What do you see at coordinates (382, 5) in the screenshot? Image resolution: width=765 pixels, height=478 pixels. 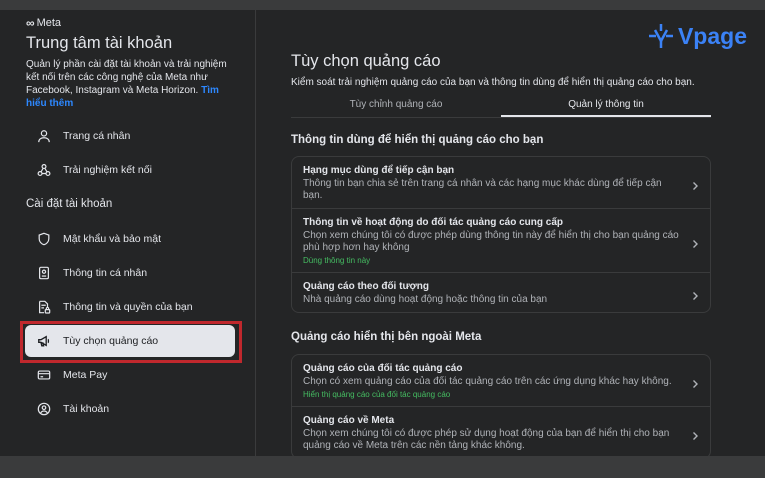 I see `top-bar` at bounding box center [382, 5].